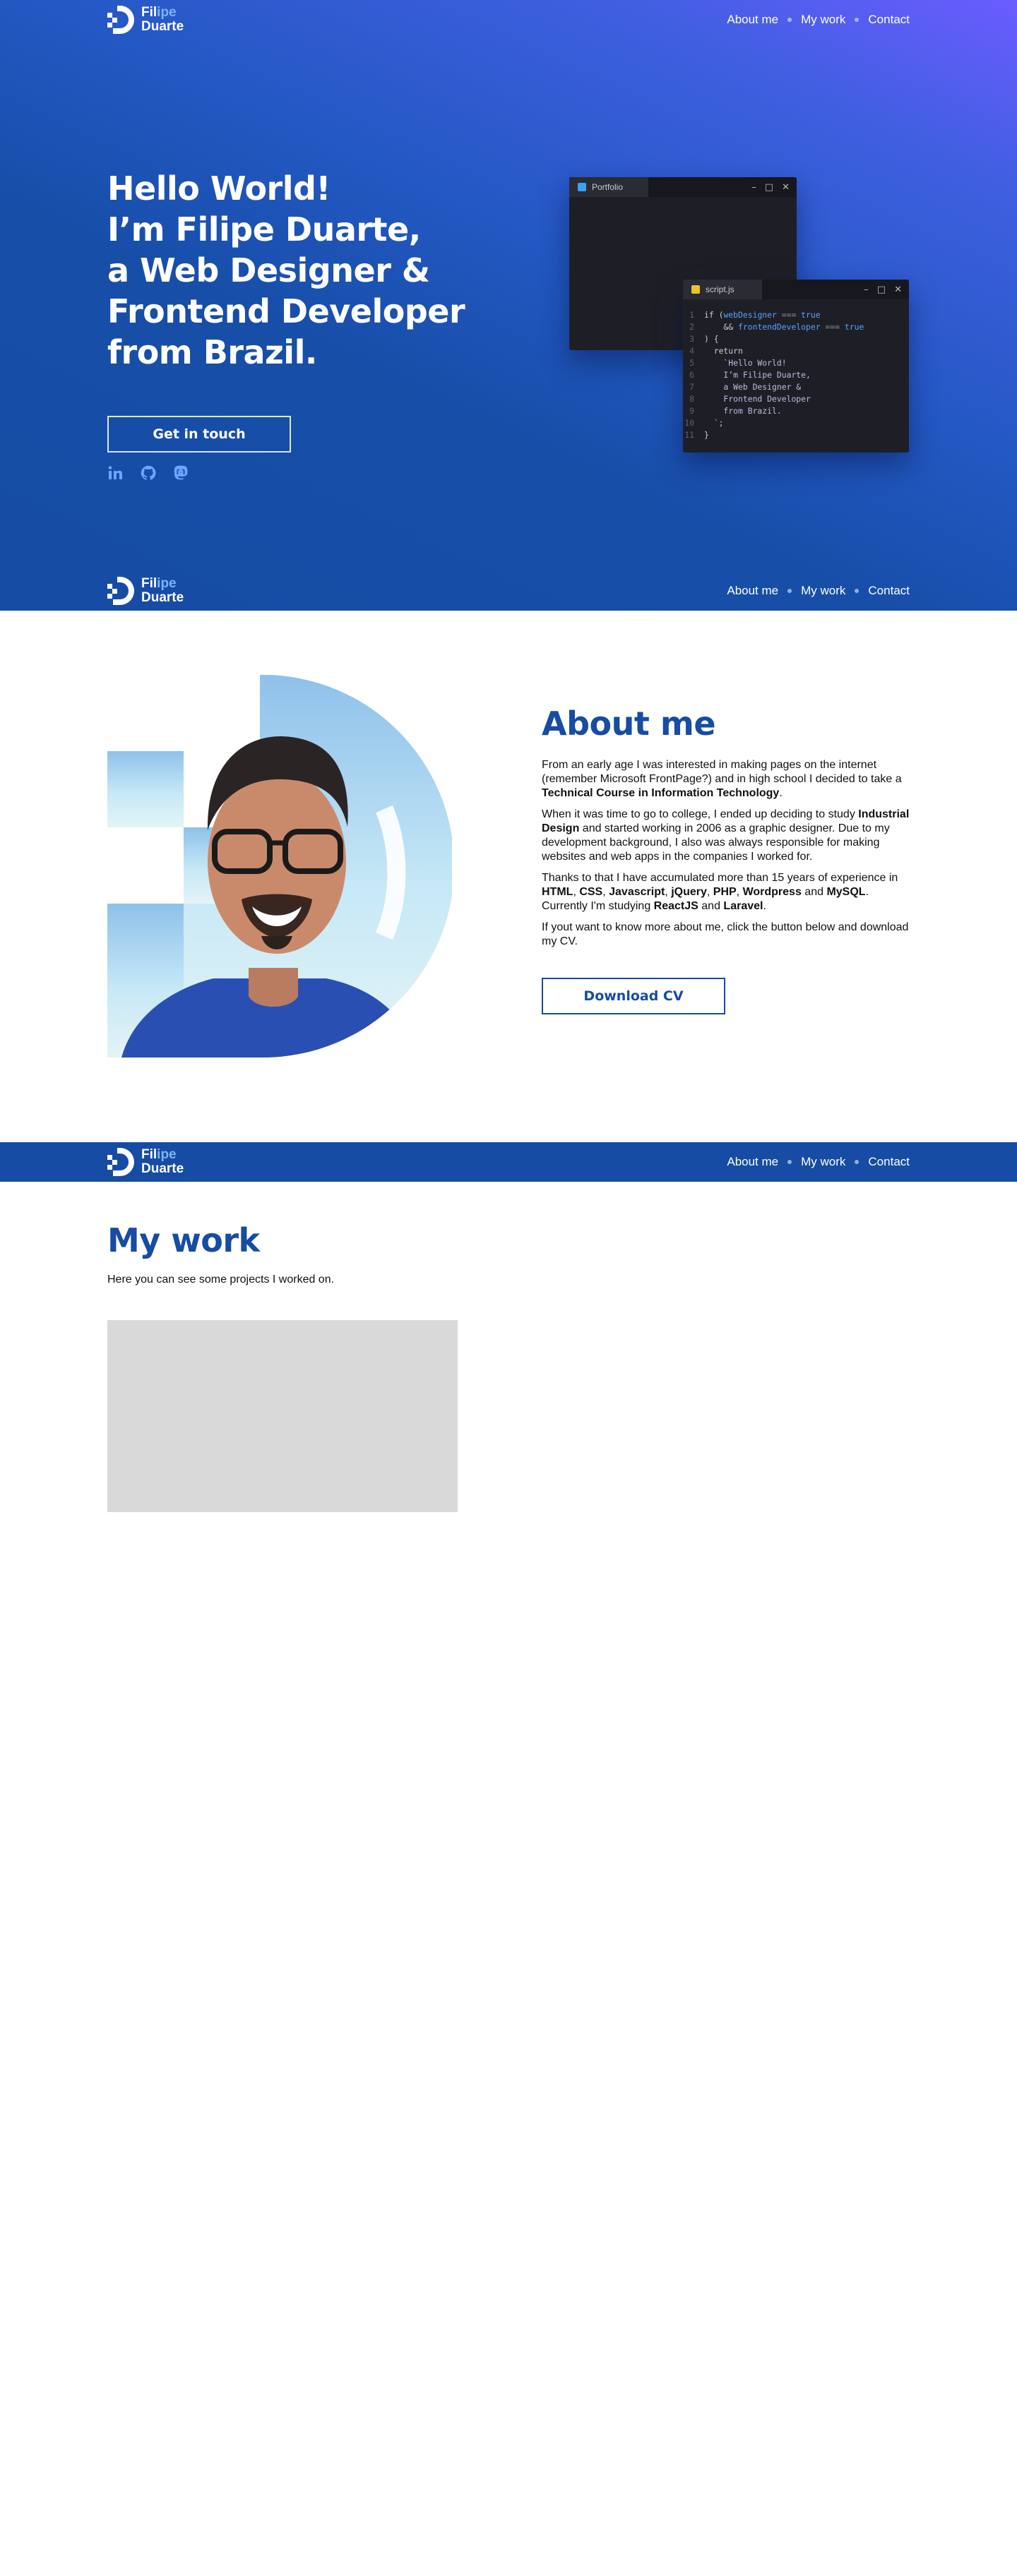 This screenshot has height=2576, width=1017. I want to click on code-token: a Web Designer &, so click(753, 387).